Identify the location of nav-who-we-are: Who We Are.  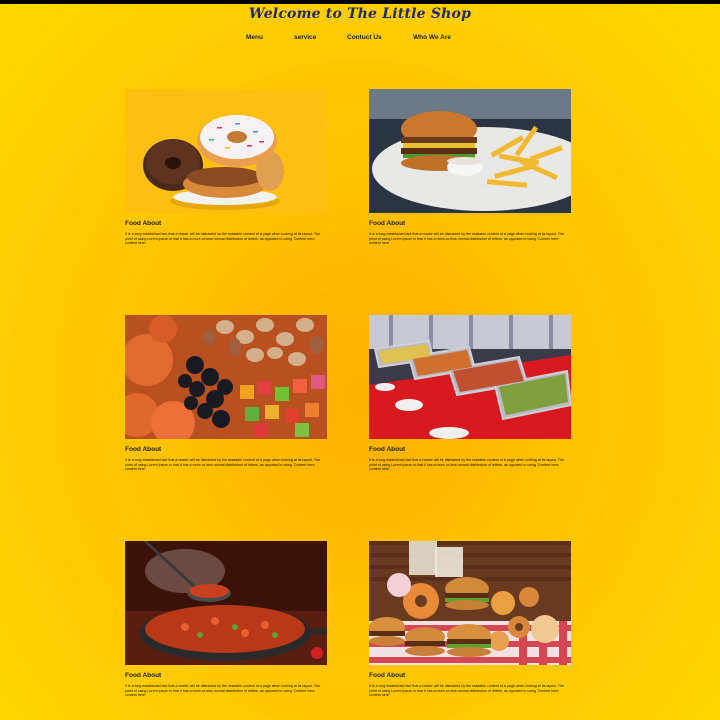
(432, 37).